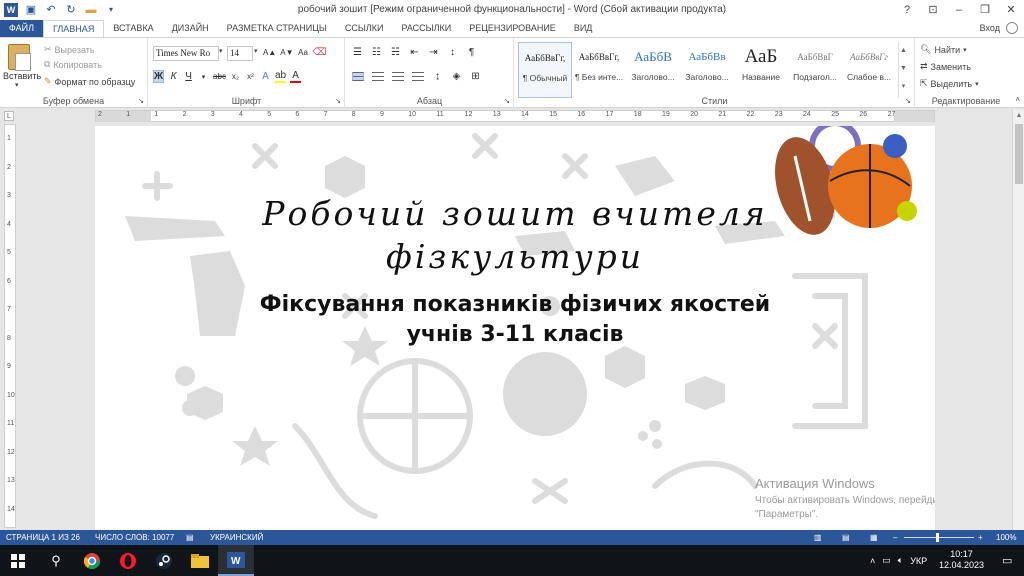 Image resolution: width=1024 pixels, height=576 pixels. Describe the element at coordinates (1018, 320) in the screenshot. I see `vertical-scrollbar: ▲` at that location.